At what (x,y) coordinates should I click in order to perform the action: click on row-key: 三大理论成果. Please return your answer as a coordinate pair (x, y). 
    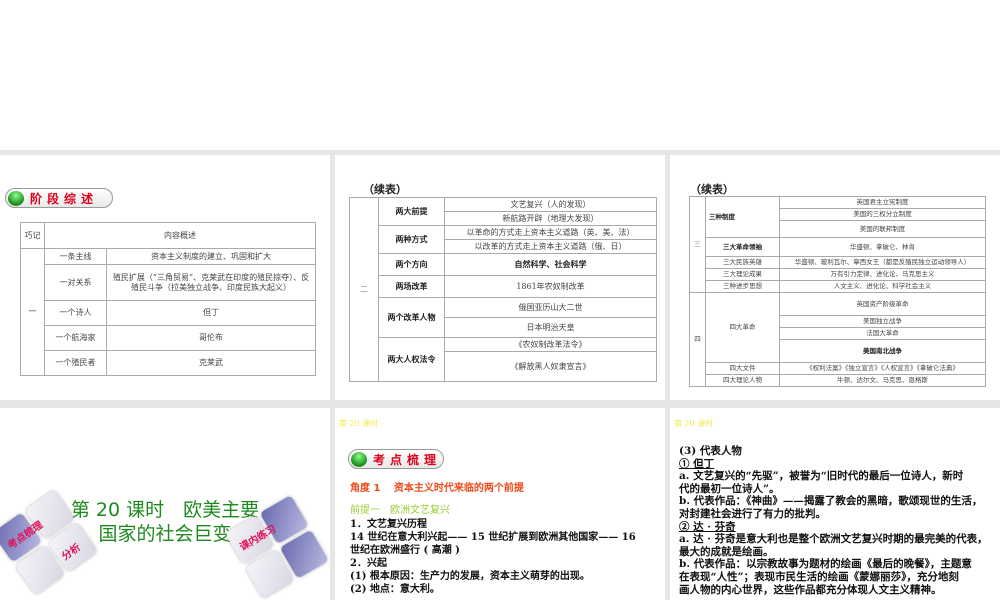
    Looking at the image, I should click on (742, 274).